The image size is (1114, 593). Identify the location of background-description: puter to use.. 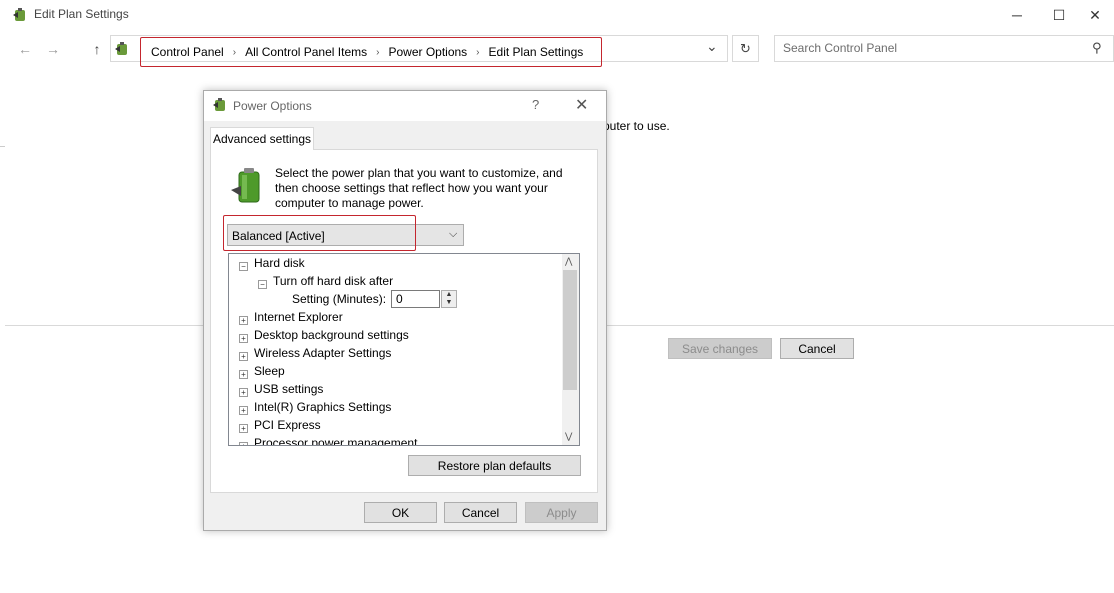
(636, 126).